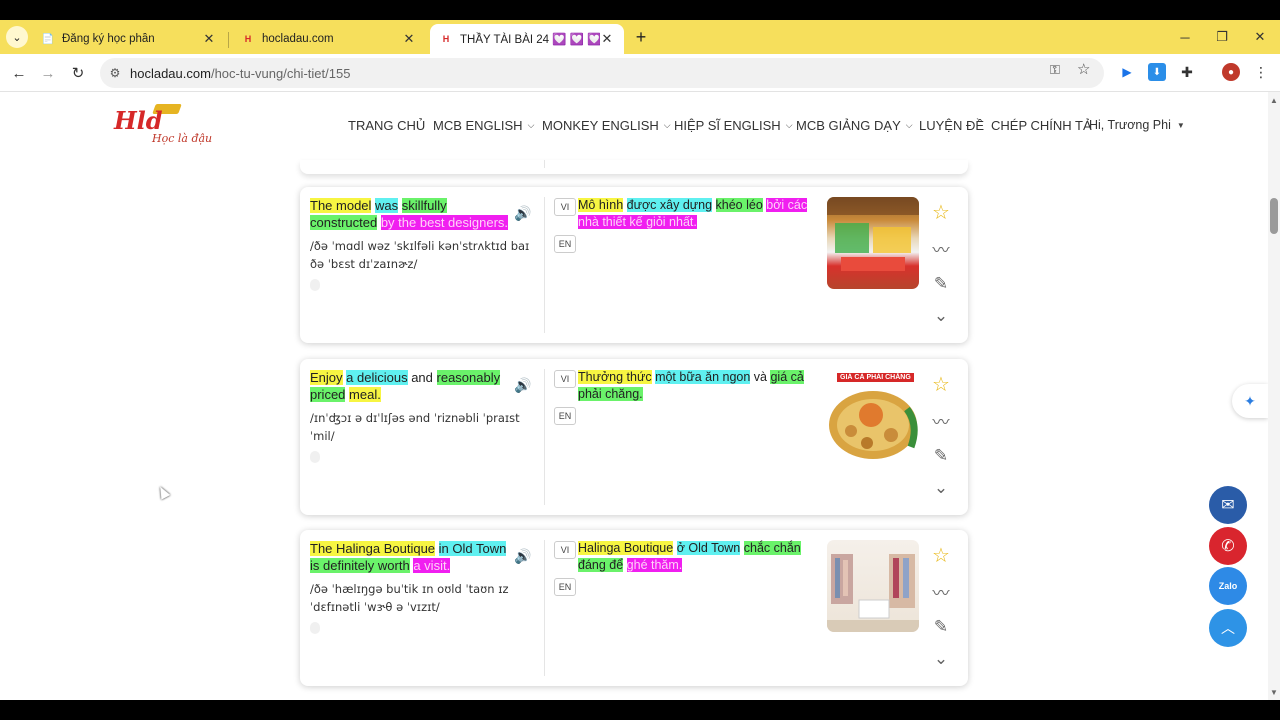 Image resolution: width=1280 pixels, height=720 pixels. I want to click on site-logo: Hld Học là đậu, so click(164, 127).